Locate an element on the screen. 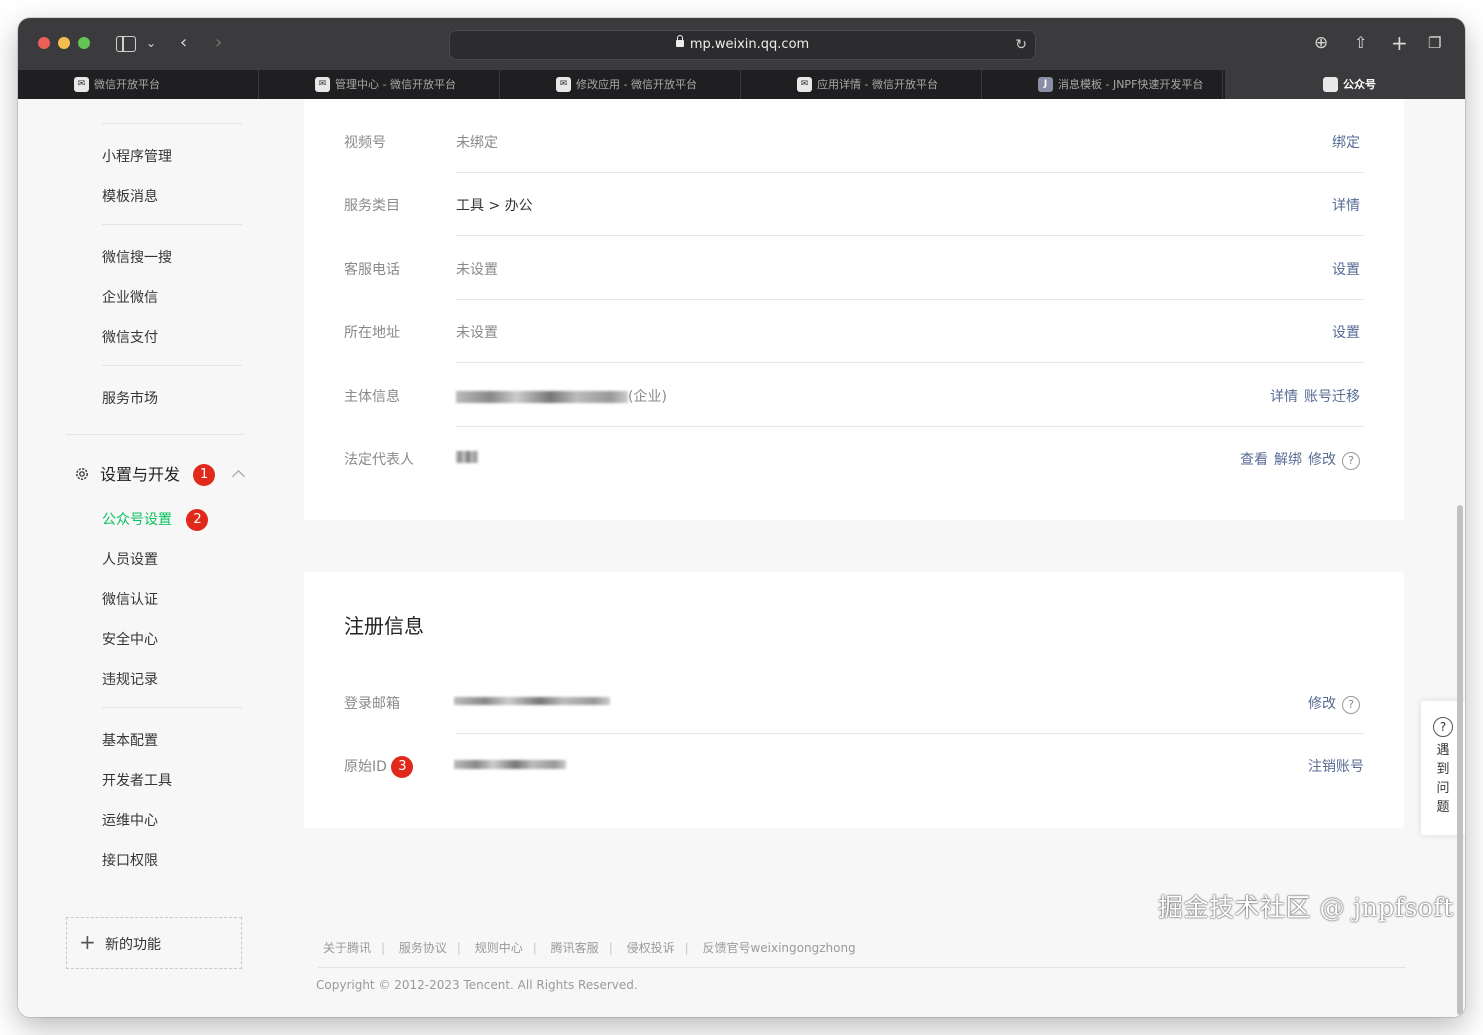 Image resolution: width=1483 pixels, height=1035 pixels. new-tab-icon: + is located at coordinates (1399, 43).